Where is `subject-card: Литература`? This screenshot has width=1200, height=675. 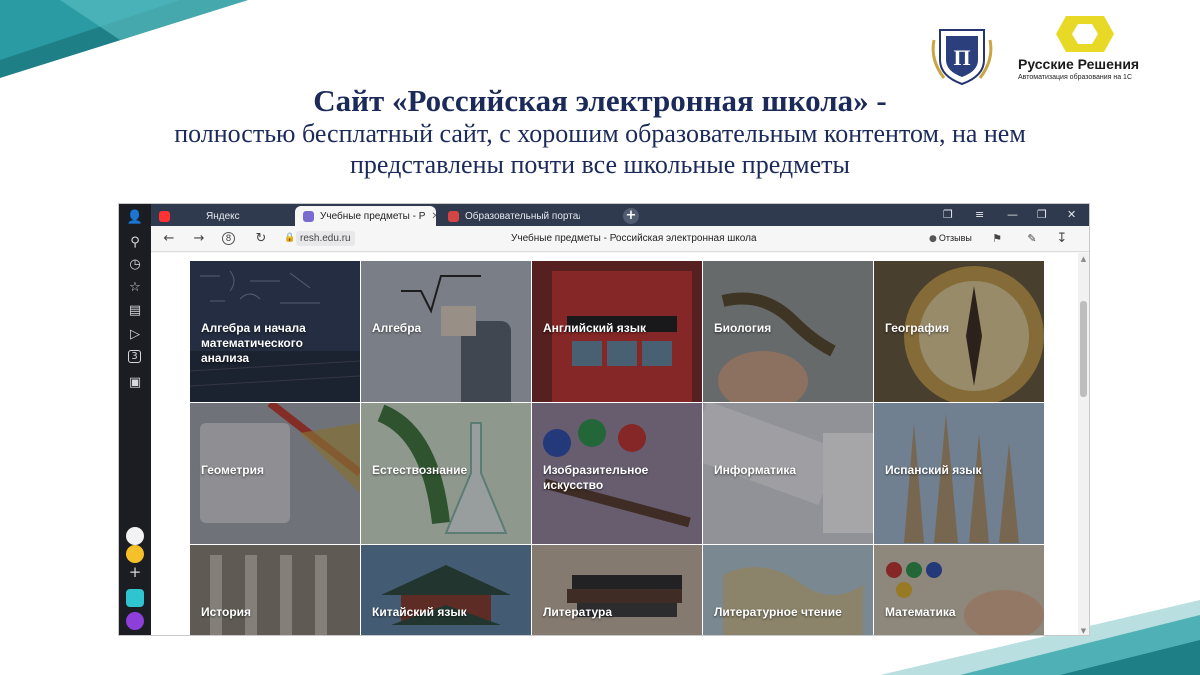
subject-card: Литература is located at coordinates (617, 590).